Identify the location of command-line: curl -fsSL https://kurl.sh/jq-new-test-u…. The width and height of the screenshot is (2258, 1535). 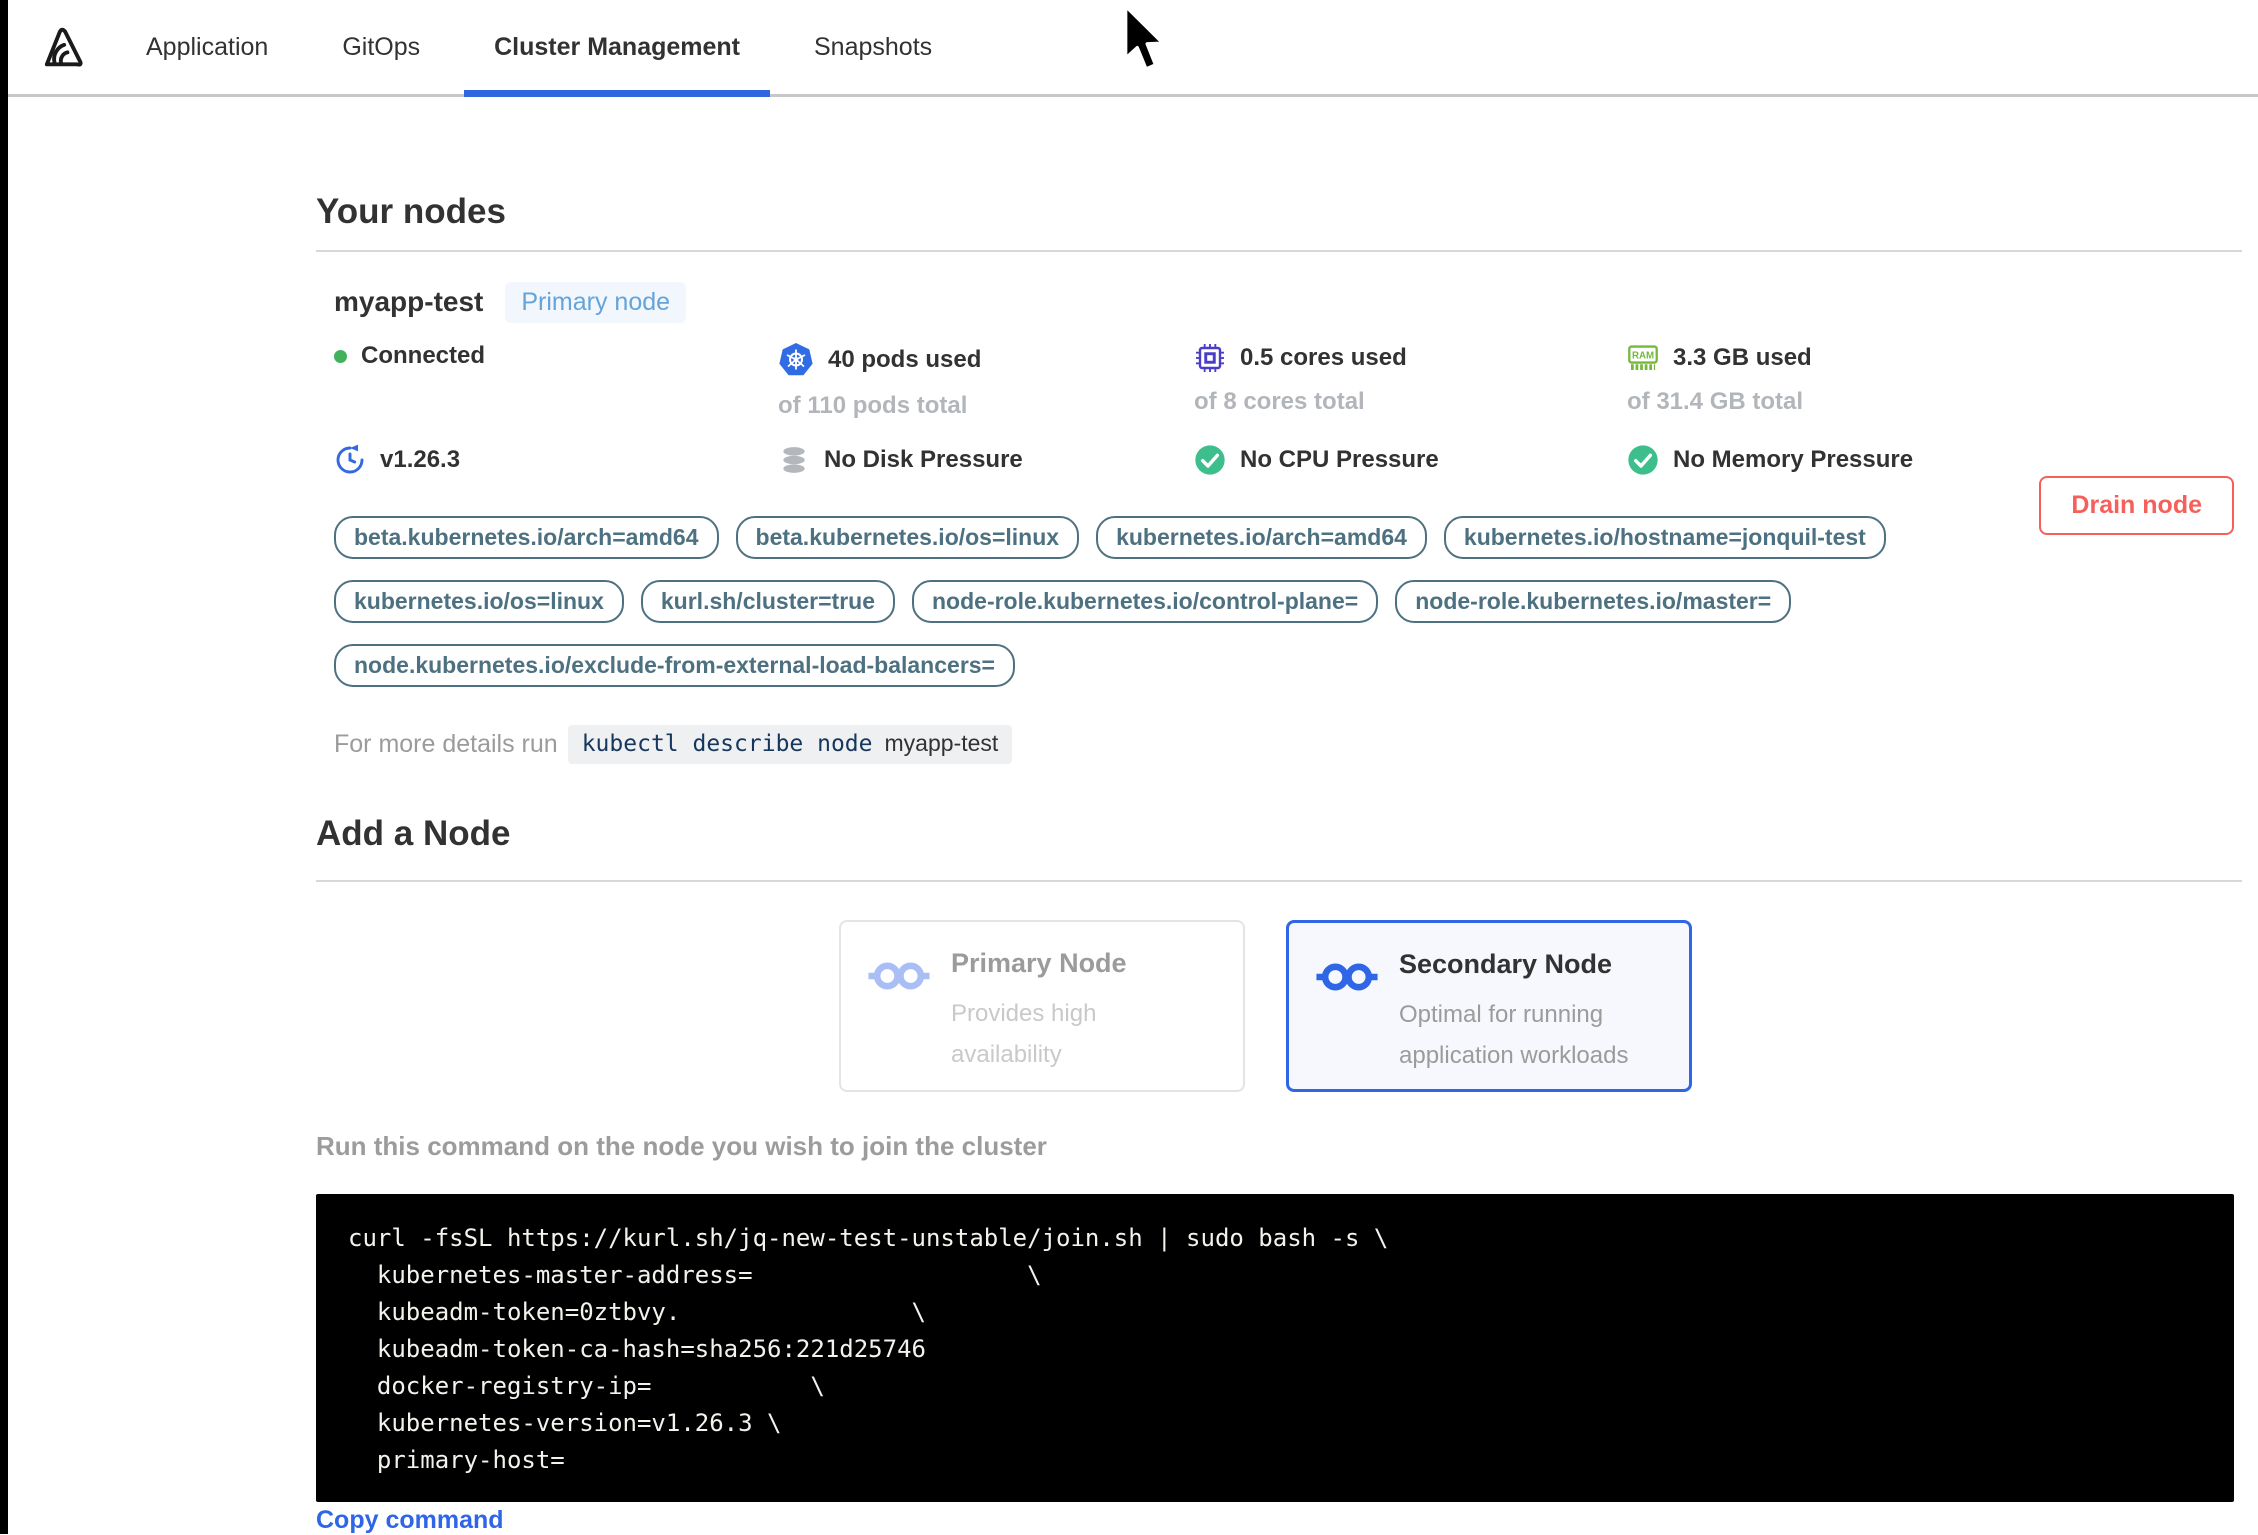
(868, 1238).